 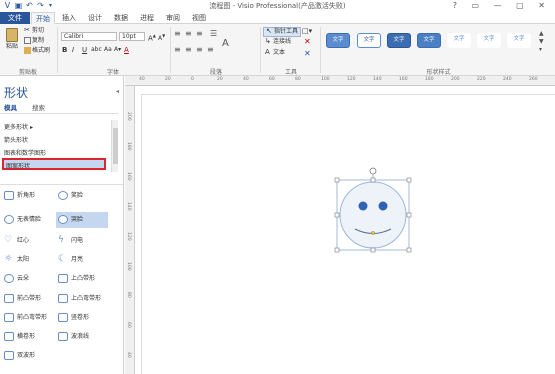 I want to click on shape-up-curved-ribbon: 上凸弯带形, so click(x=79, y=299).